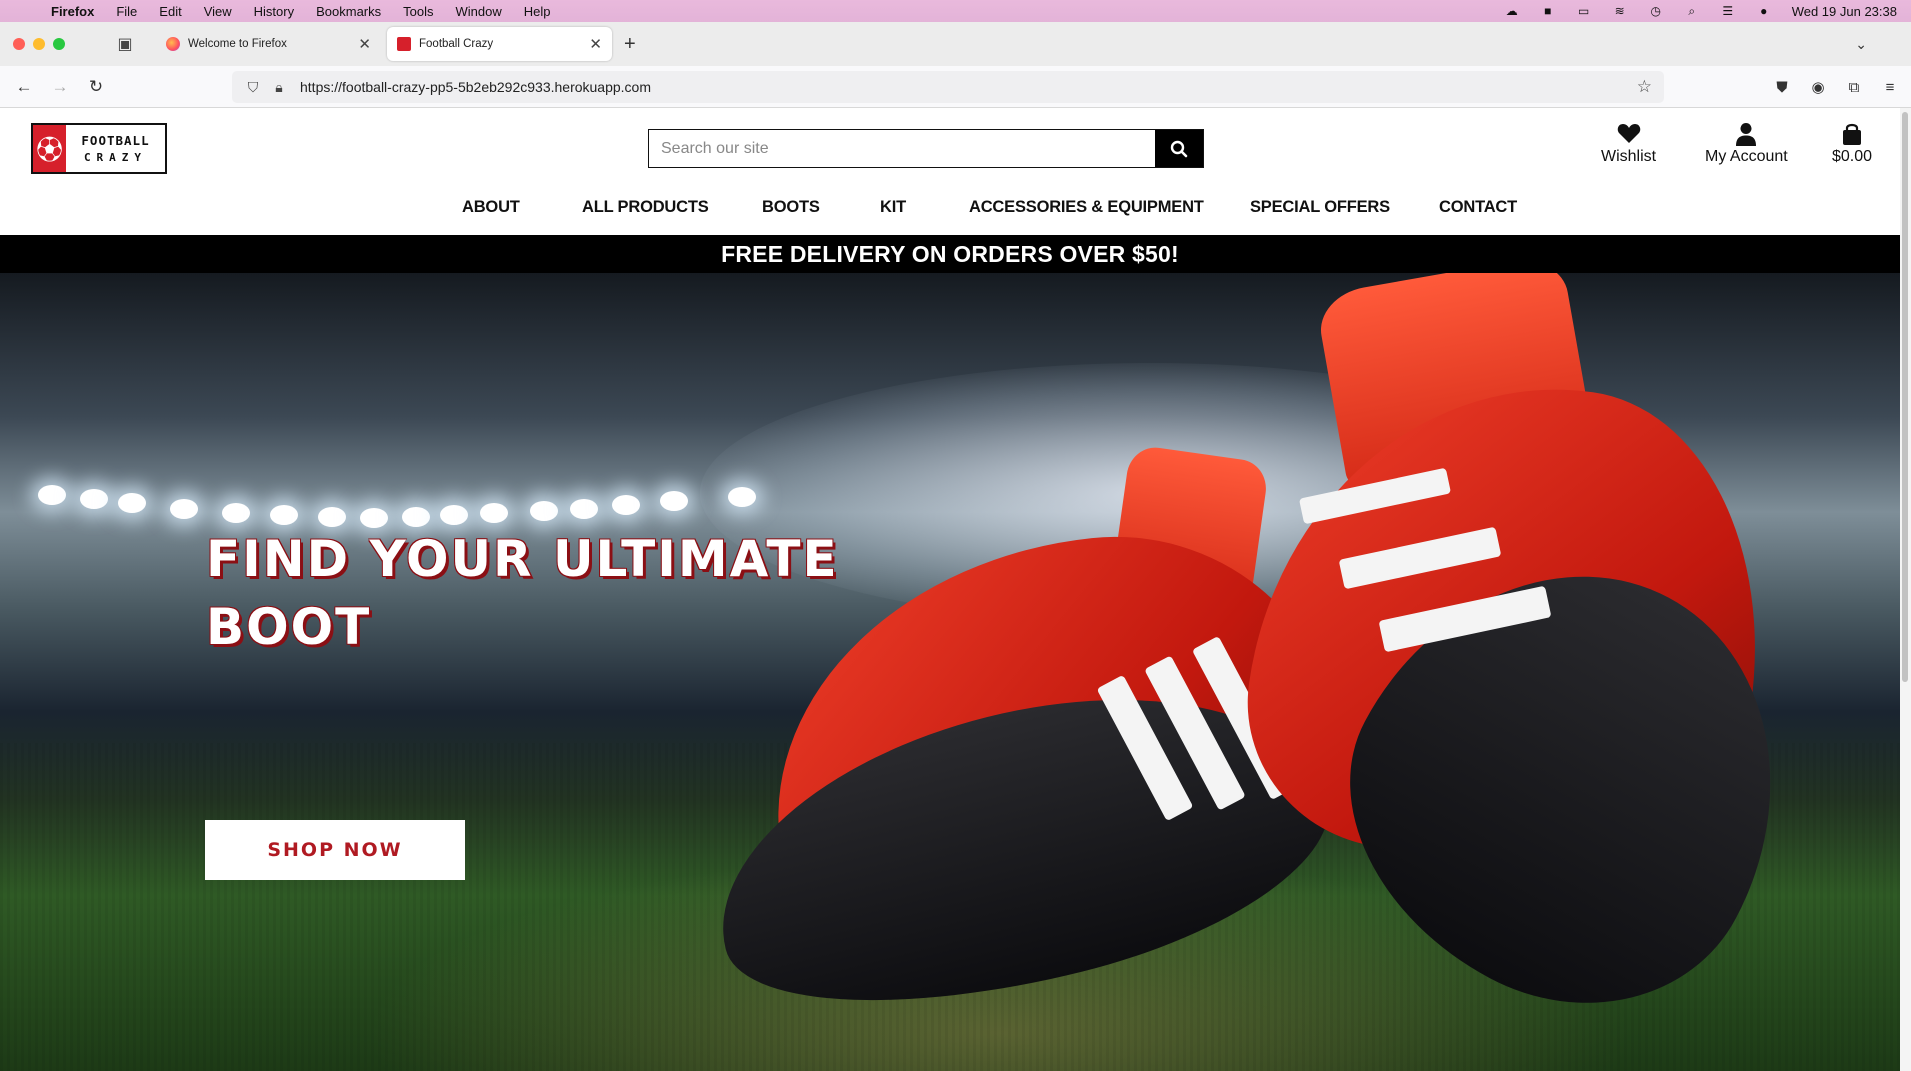  Describe the element at coordinates (1629, 156) in the screenshot. I see `wishlist-label: Wishlist` at that location.